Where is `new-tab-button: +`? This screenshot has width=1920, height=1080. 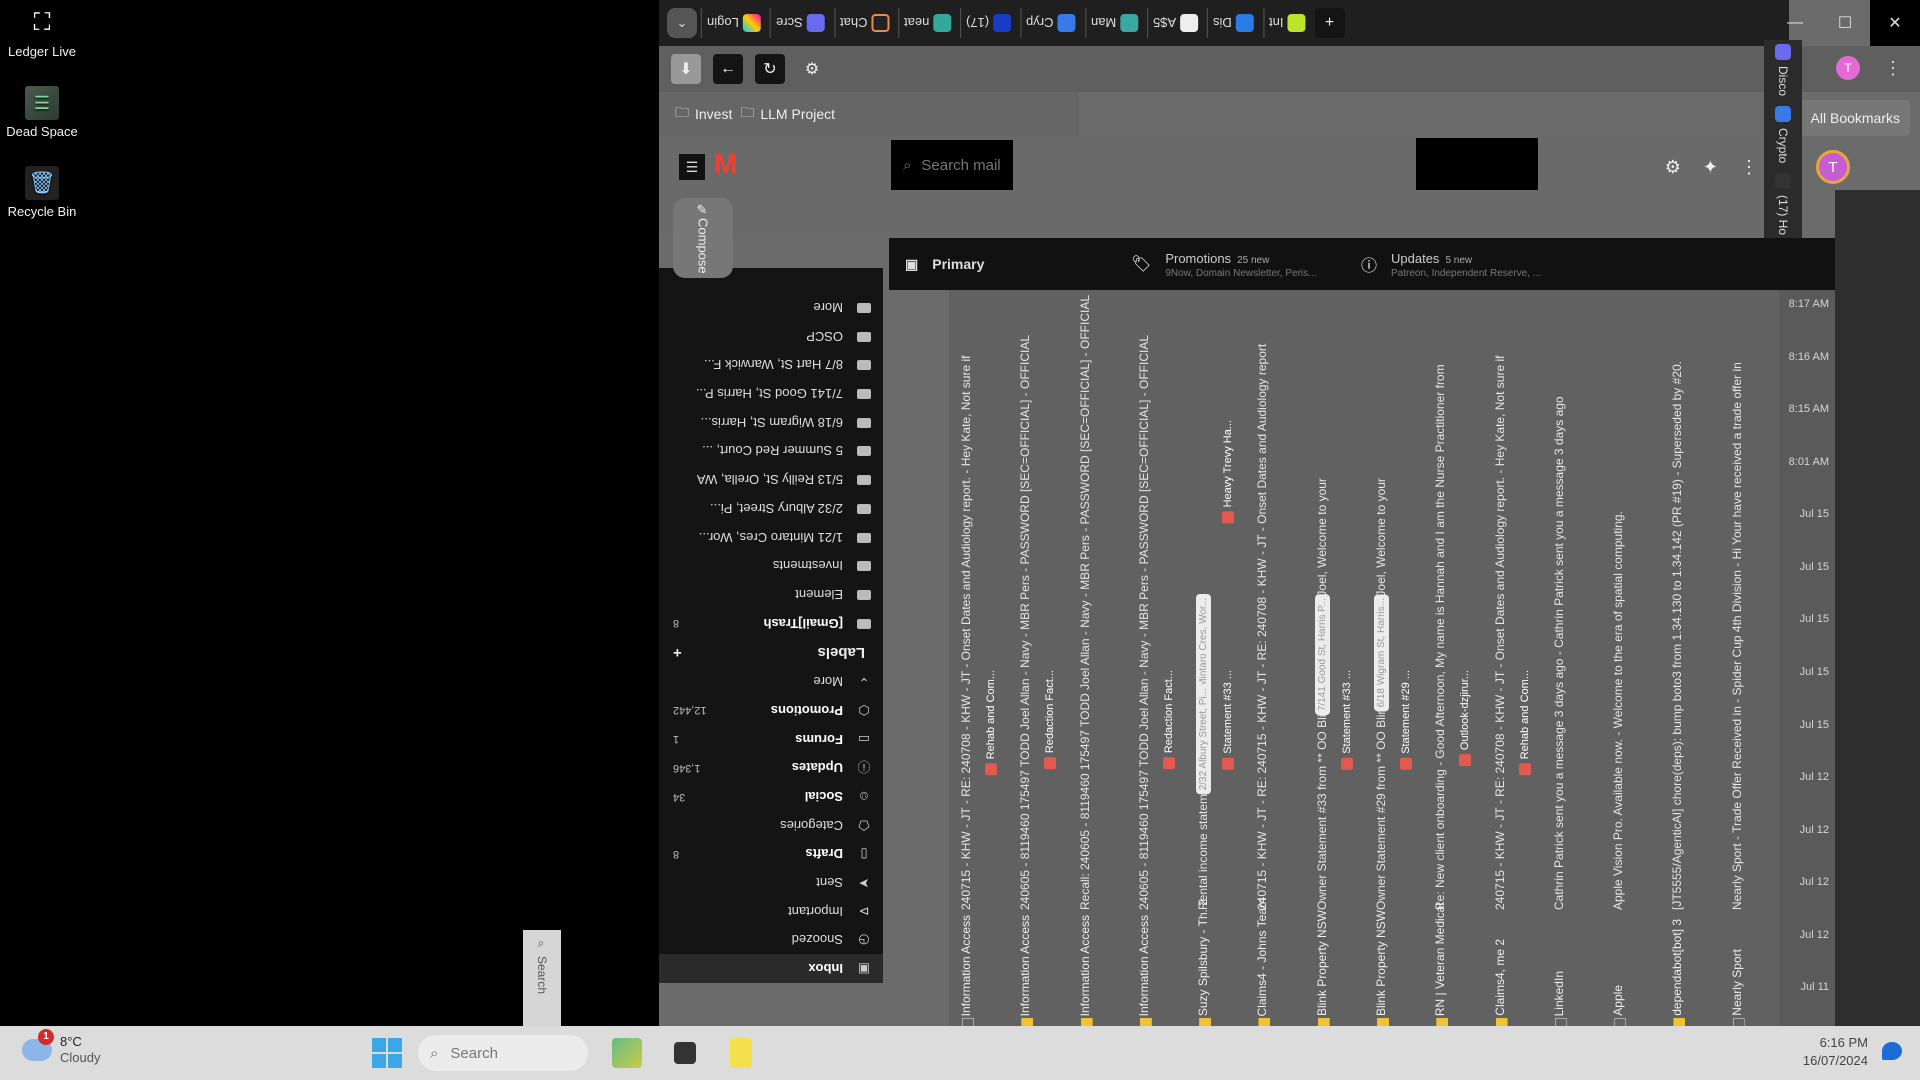
new-tab-button: + is located at coordinates (1329, 23).